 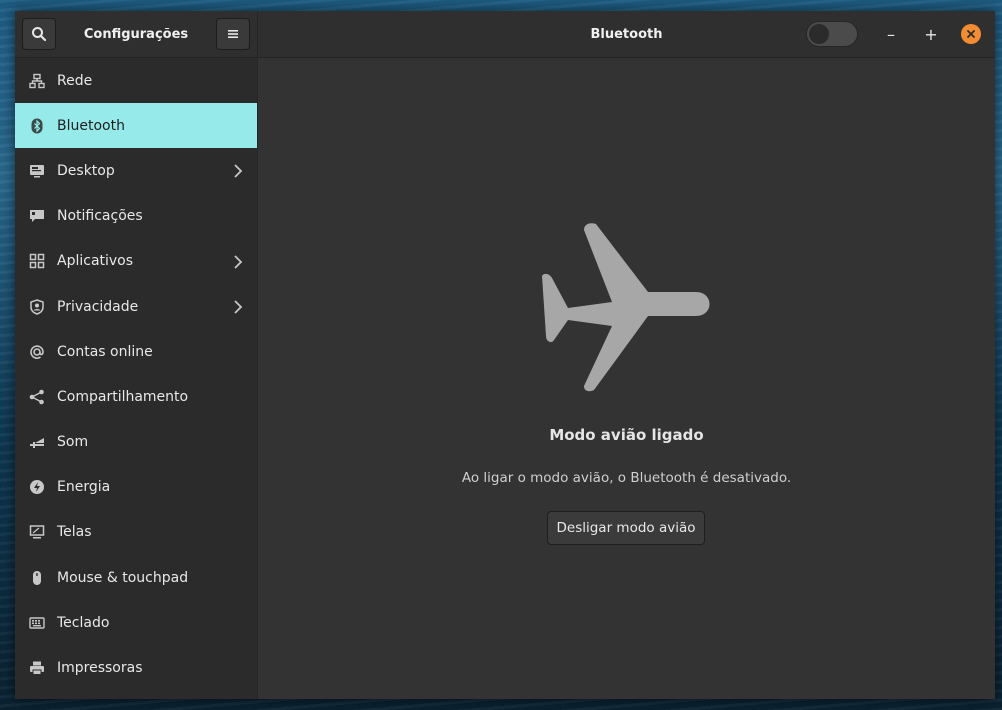 I want to click on sidebar-item-impressoras: Impressoras, so click(x=136, y=667).